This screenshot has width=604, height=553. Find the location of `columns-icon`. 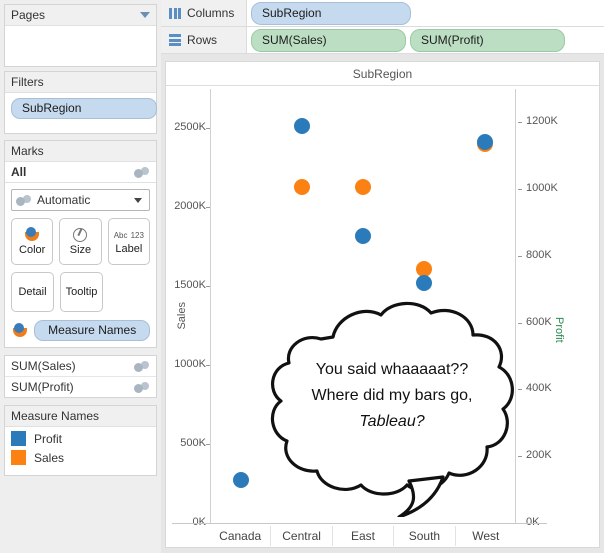

columns-icon is located at coordinates (175, 13).